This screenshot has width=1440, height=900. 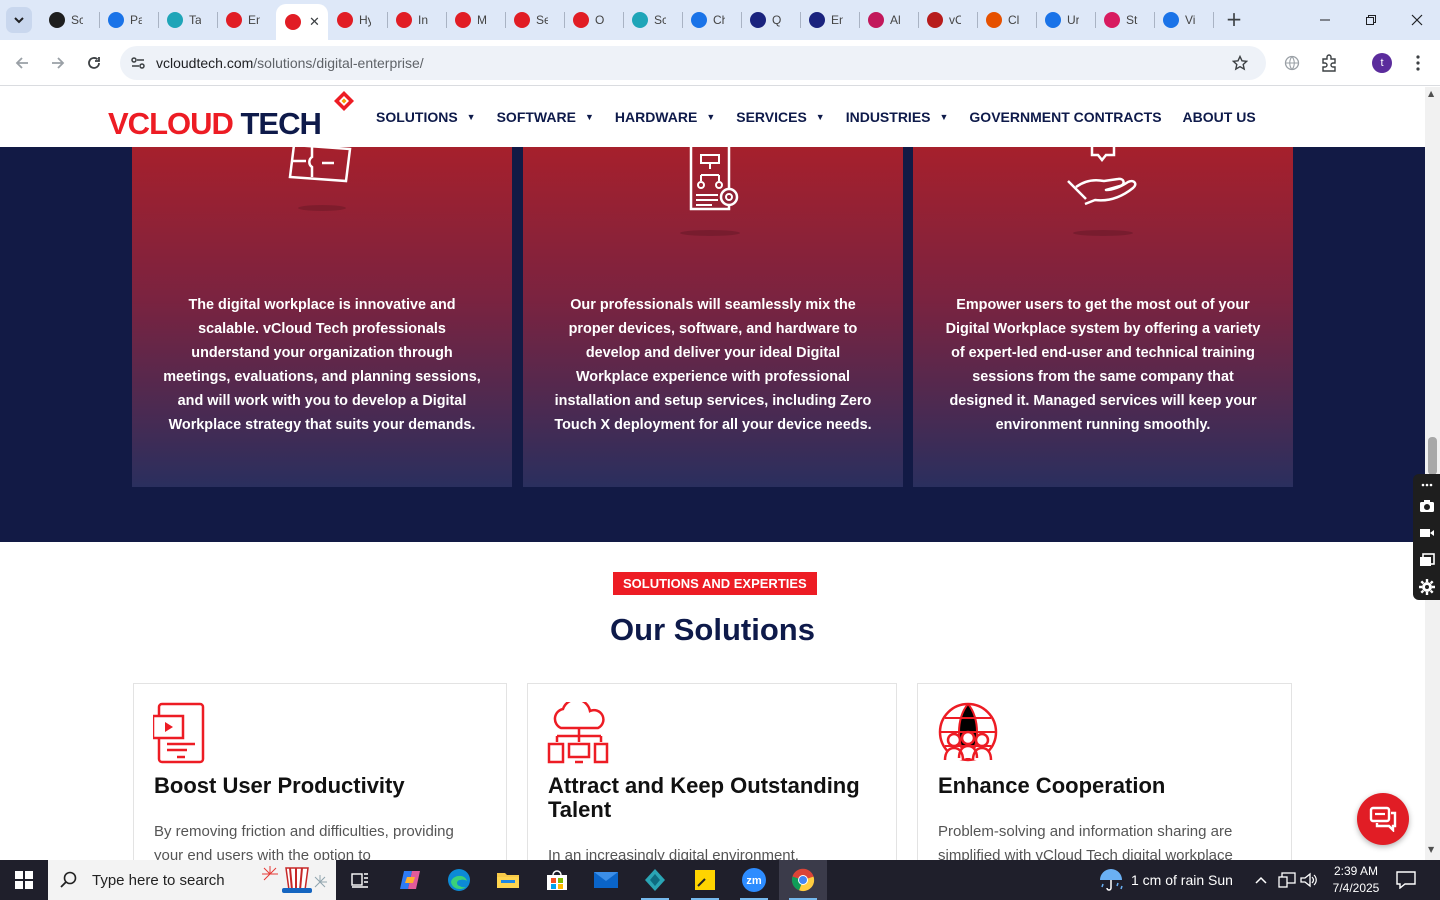 What do you see at coordinates (777, 20) in the screenshot?
I see `tab-title: Q` at bounding box center [777, 20].